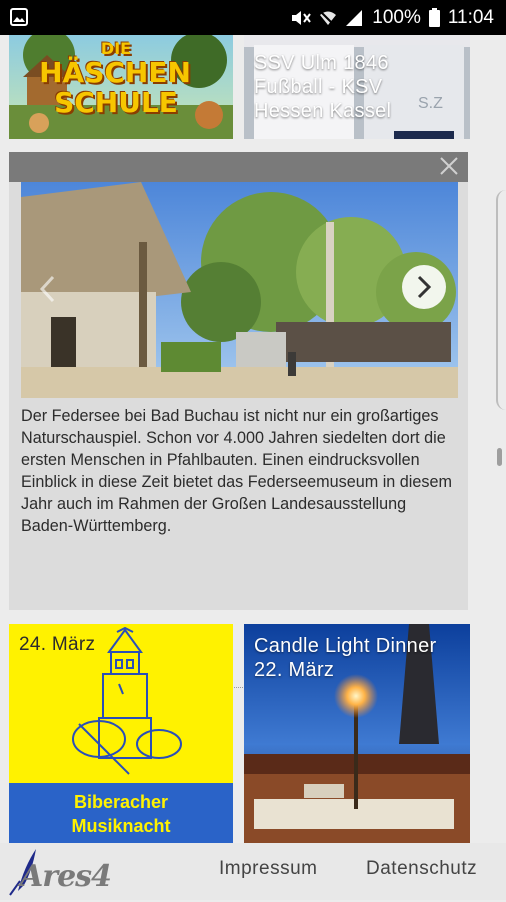 Image resolution: width=506 pixels, height=902 pixels. Describe the element at coordinates (253, 17) in the screenshot. I see `status-bar: 100% 11:04` at that location.